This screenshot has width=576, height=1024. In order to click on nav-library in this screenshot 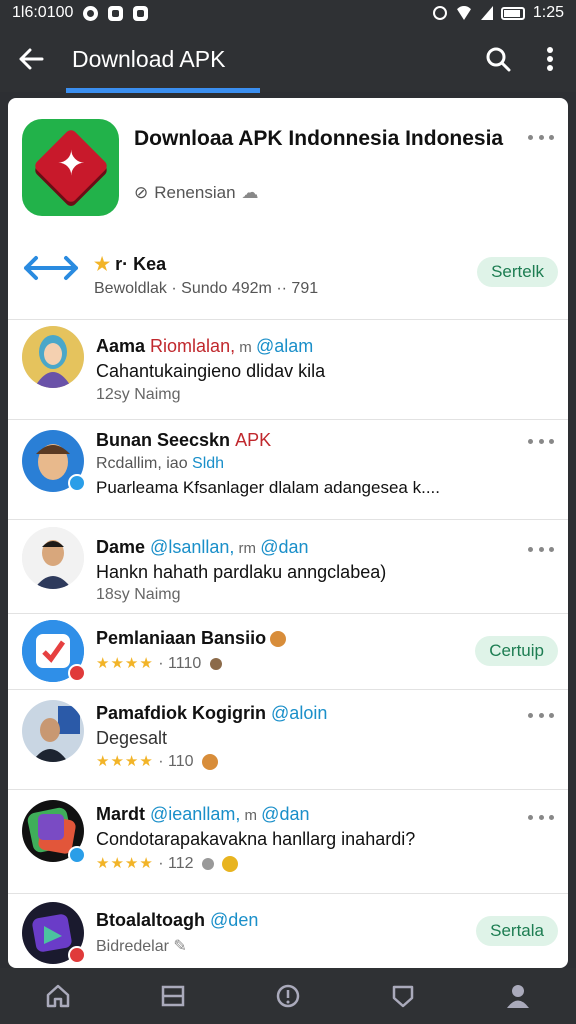, I will do `click(173, 996)`.